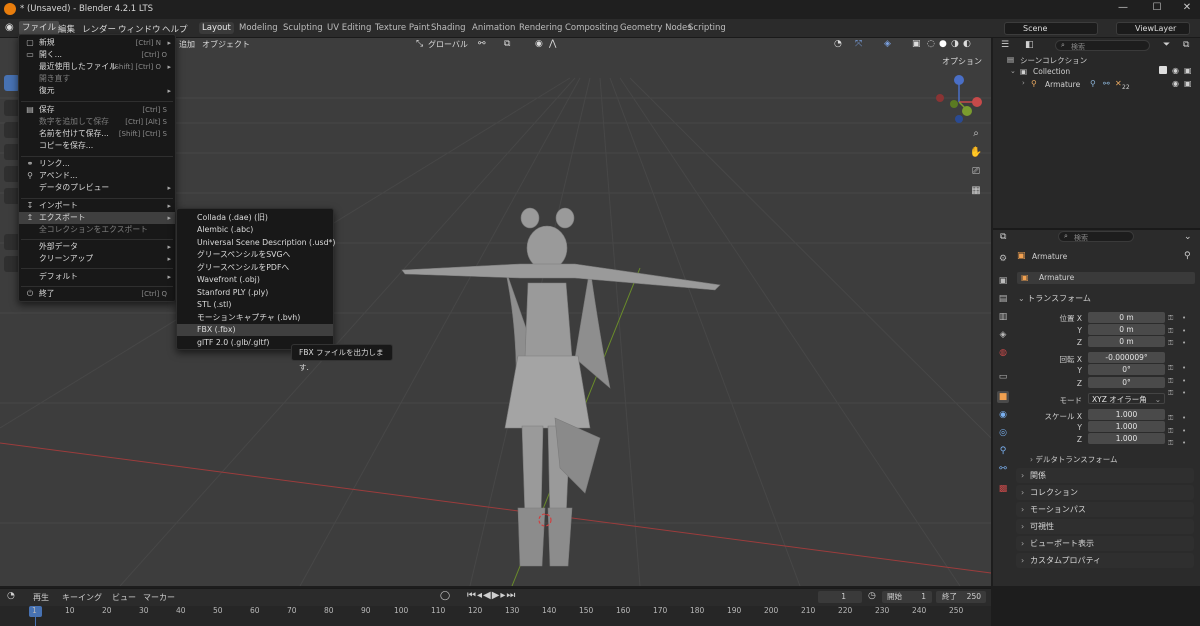 This screenshot has height=626, width=1200. Describe the element at coordinates (1003, 415) in the screenshot. I see `modifier-tab-icon: ◉` at that location.